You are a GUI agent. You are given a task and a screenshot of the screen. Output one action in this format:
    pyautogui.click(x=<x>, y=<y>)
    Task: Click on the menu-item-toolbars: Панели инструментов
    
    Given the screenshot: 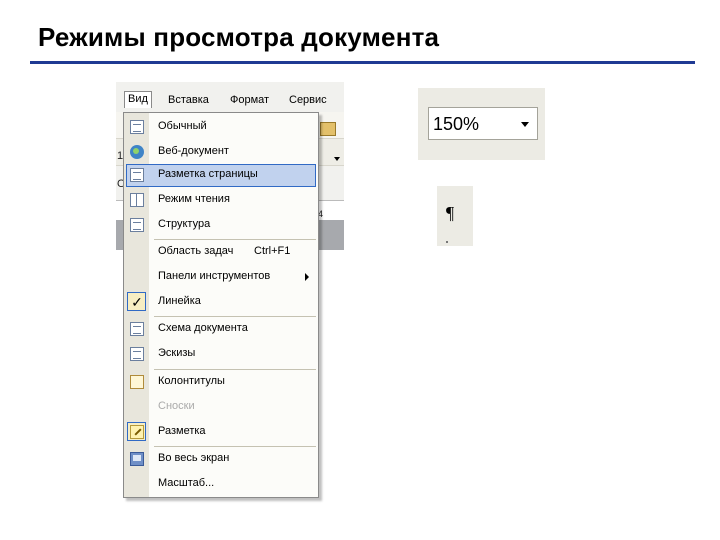 What is the action you would take?
    pyautogui.click(x=221, y=277)
    